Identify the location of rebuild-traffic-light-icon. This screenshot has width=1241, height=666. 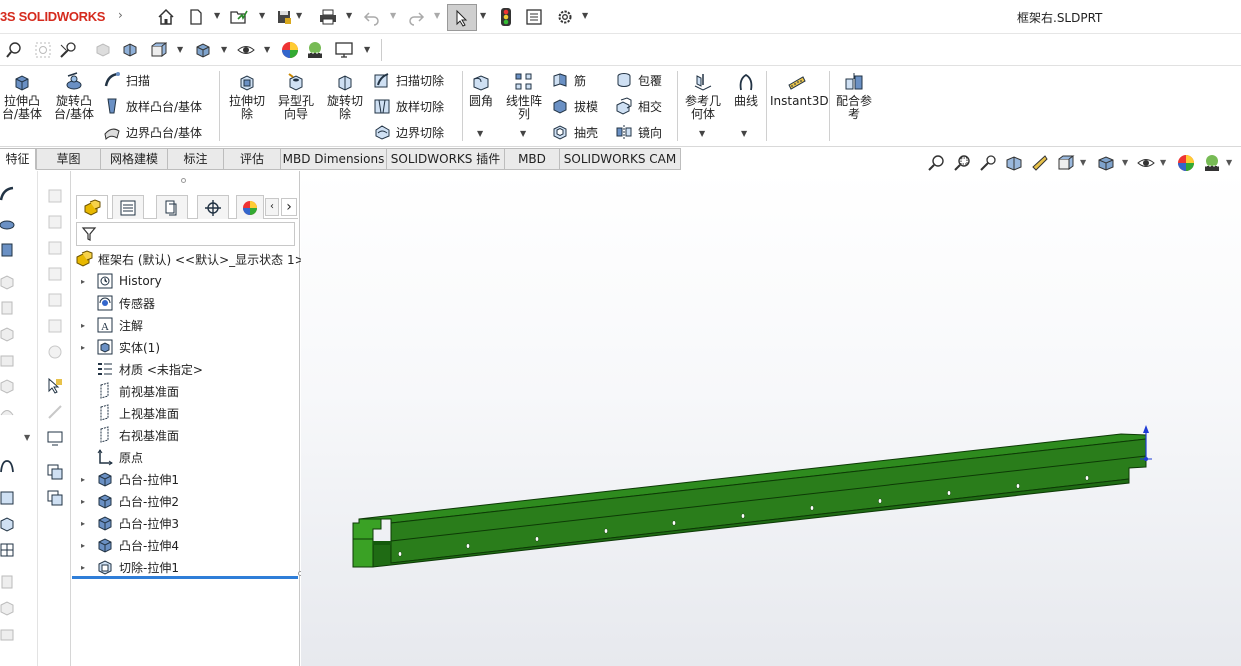
(506, 17).